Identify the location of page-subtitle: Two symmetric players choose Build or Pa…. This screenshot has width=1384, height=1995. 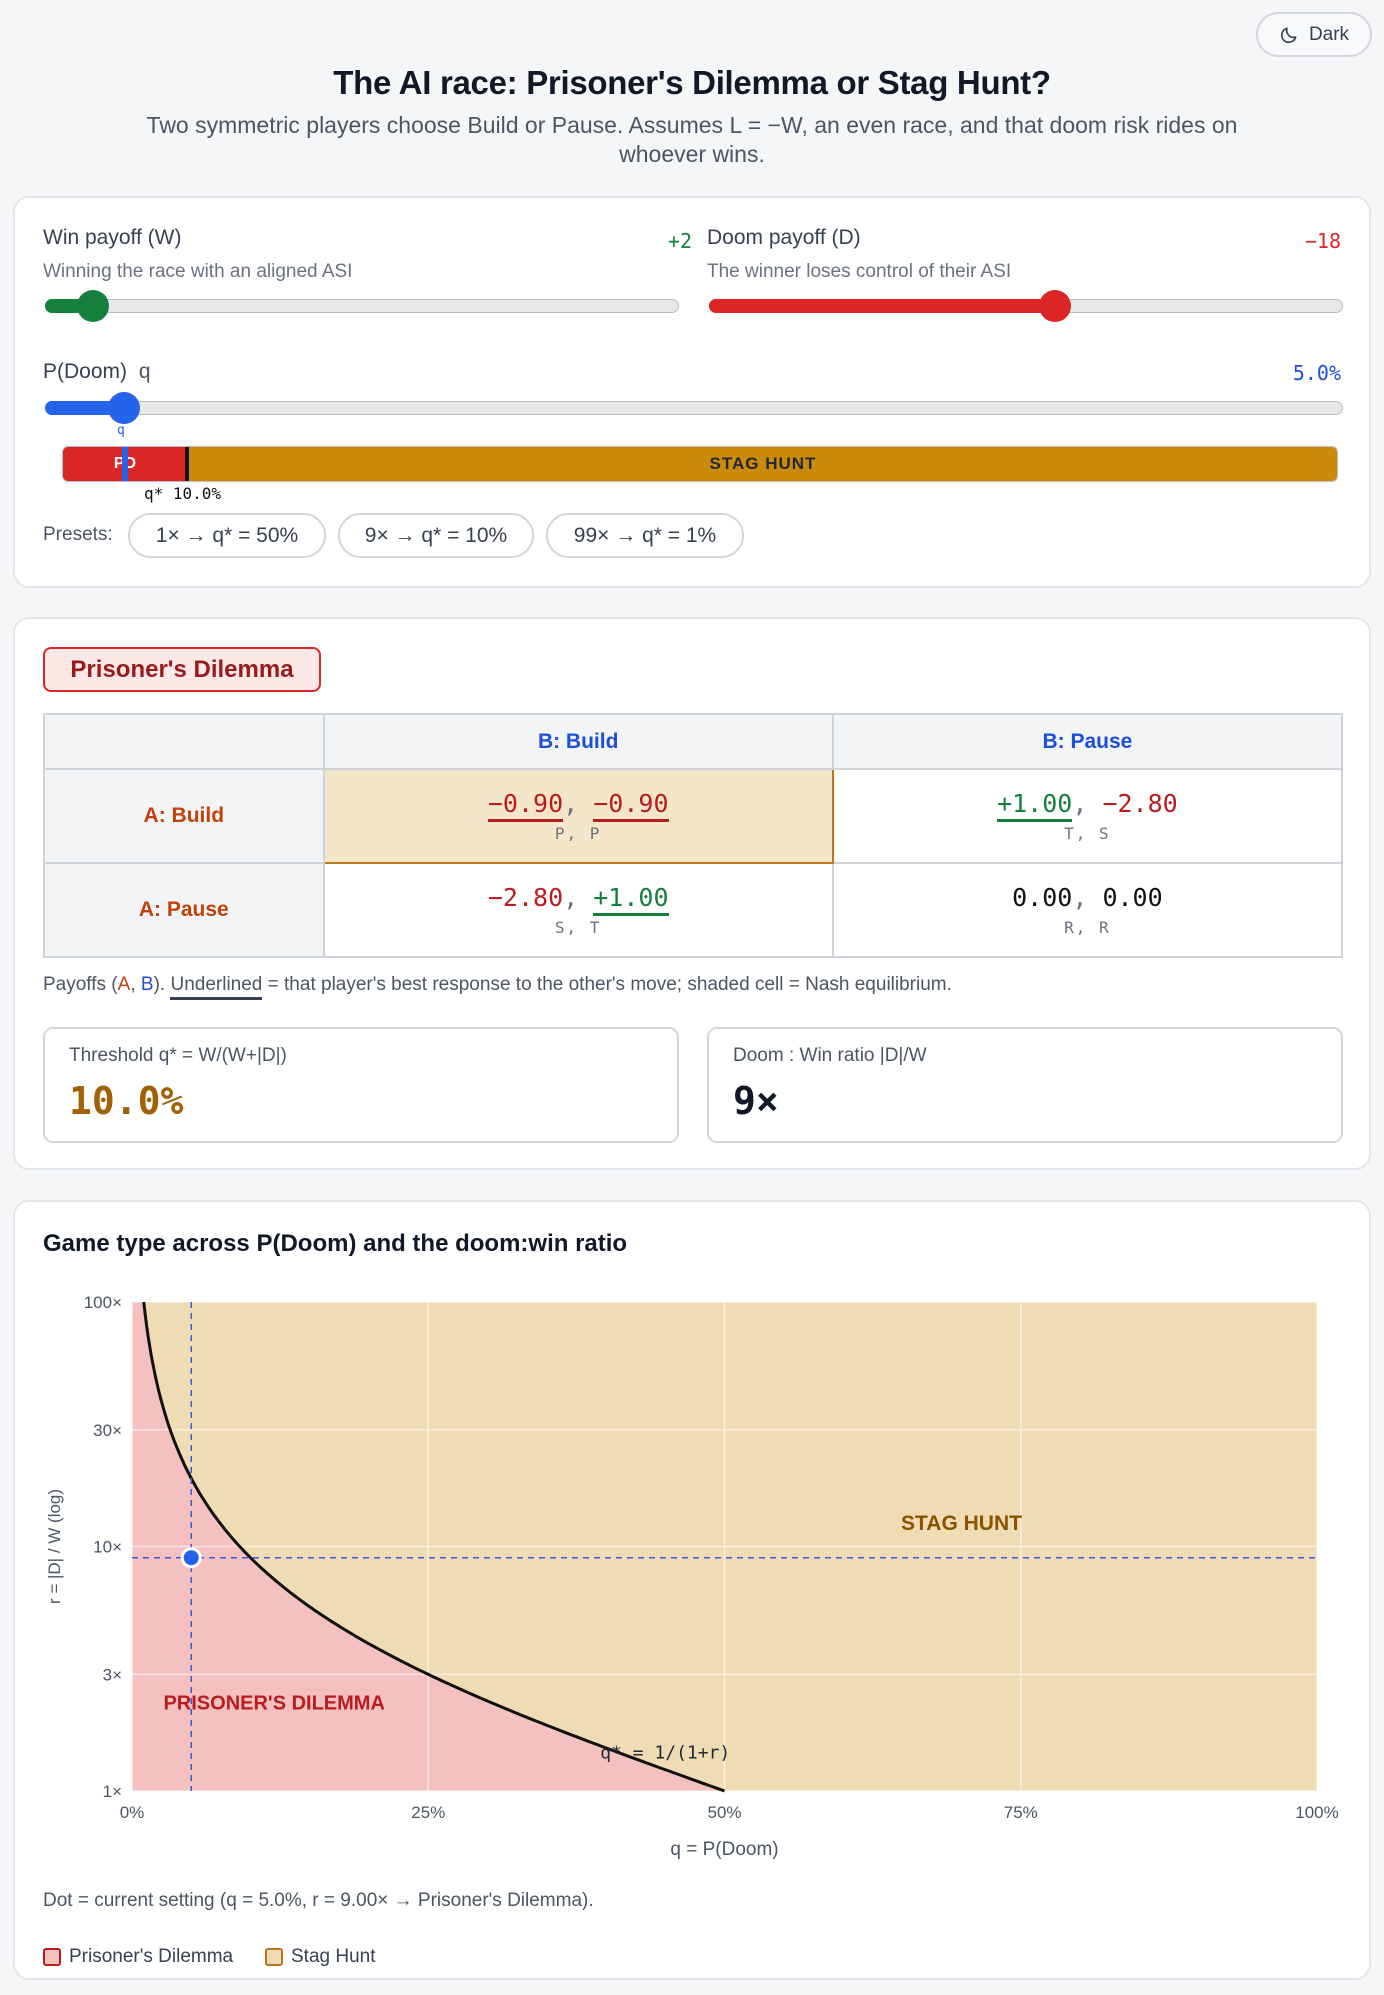
(692, 139).